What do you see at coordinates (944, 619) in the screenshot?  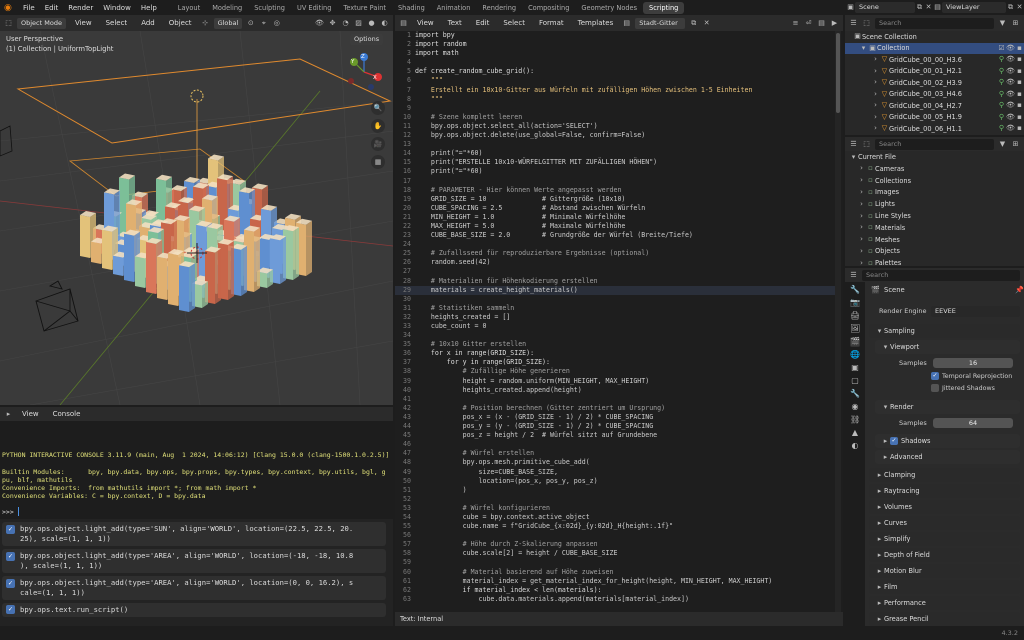 I see `panel-section: ▸ Grease Pencil` at bounding box center [944, 619].